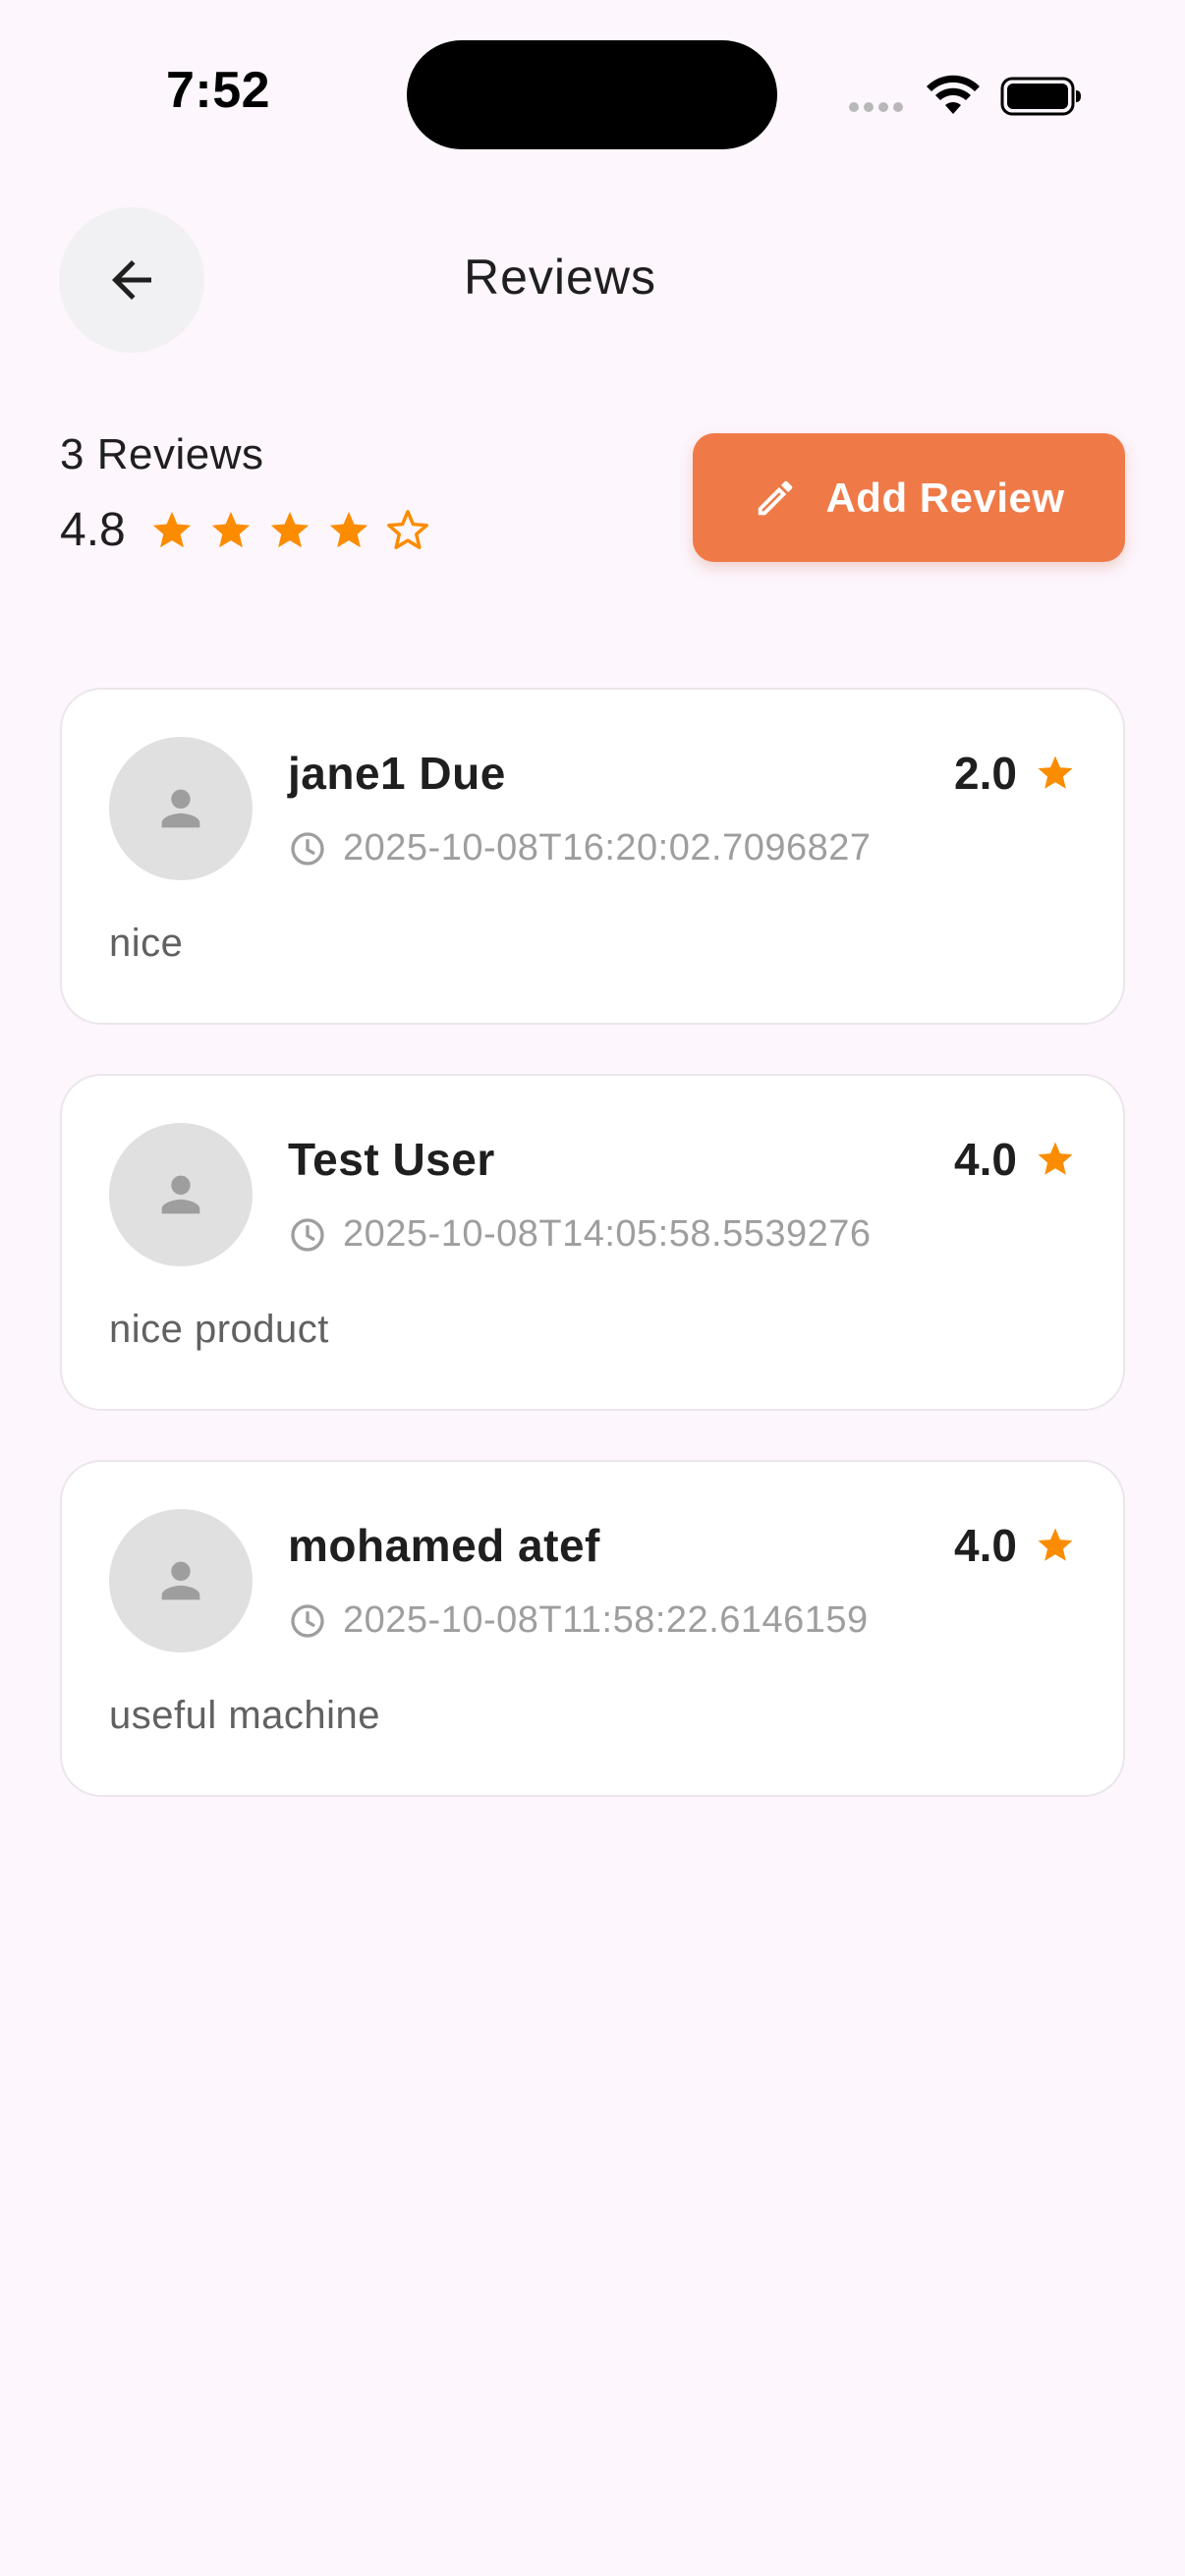 The height and width of the screenshot is (2576, 1185). What do you see at coordinates (392, 1159) in the screenshot?
I see `reviewer-name: Test User` at bounding box center [392, 1159].